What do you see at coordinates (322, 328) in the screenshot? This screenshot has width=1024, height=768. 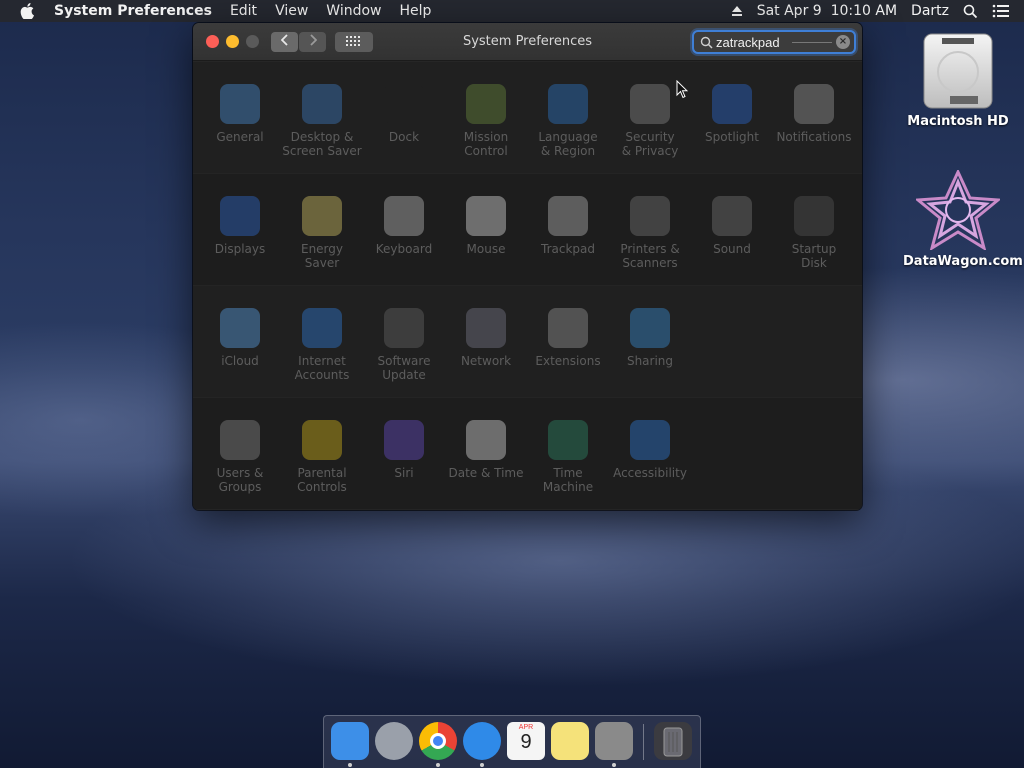 I see `internet-accounts-icon` at bounding box center [322, 328].